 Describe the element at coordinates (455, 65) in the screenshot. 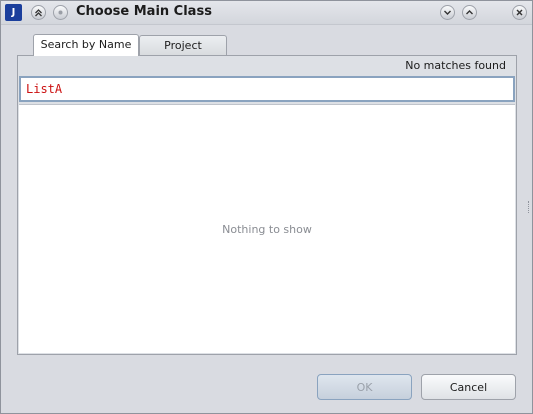

I see `match-status-label: No matches found` at that location.